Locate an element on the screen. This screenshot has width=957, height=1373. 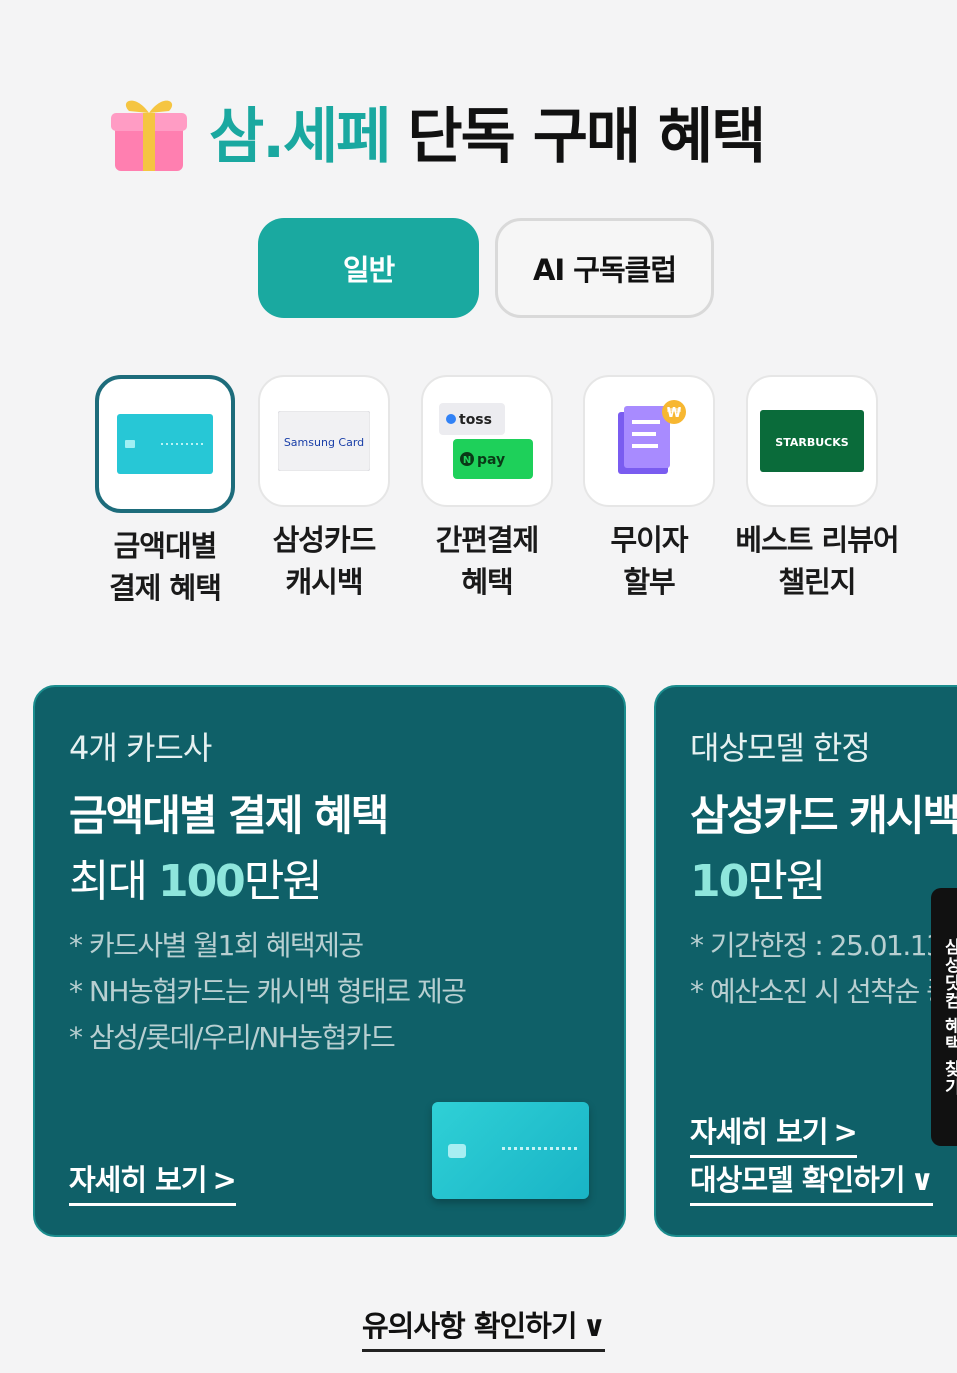
category-tile: STARBUCKS is located at coordinates (812, 441).